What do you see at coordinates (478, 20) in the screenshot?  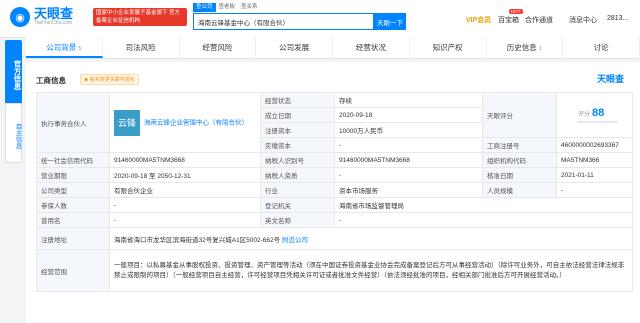 I see `vip-link: VIP会员` at bounding box center [478, 20].